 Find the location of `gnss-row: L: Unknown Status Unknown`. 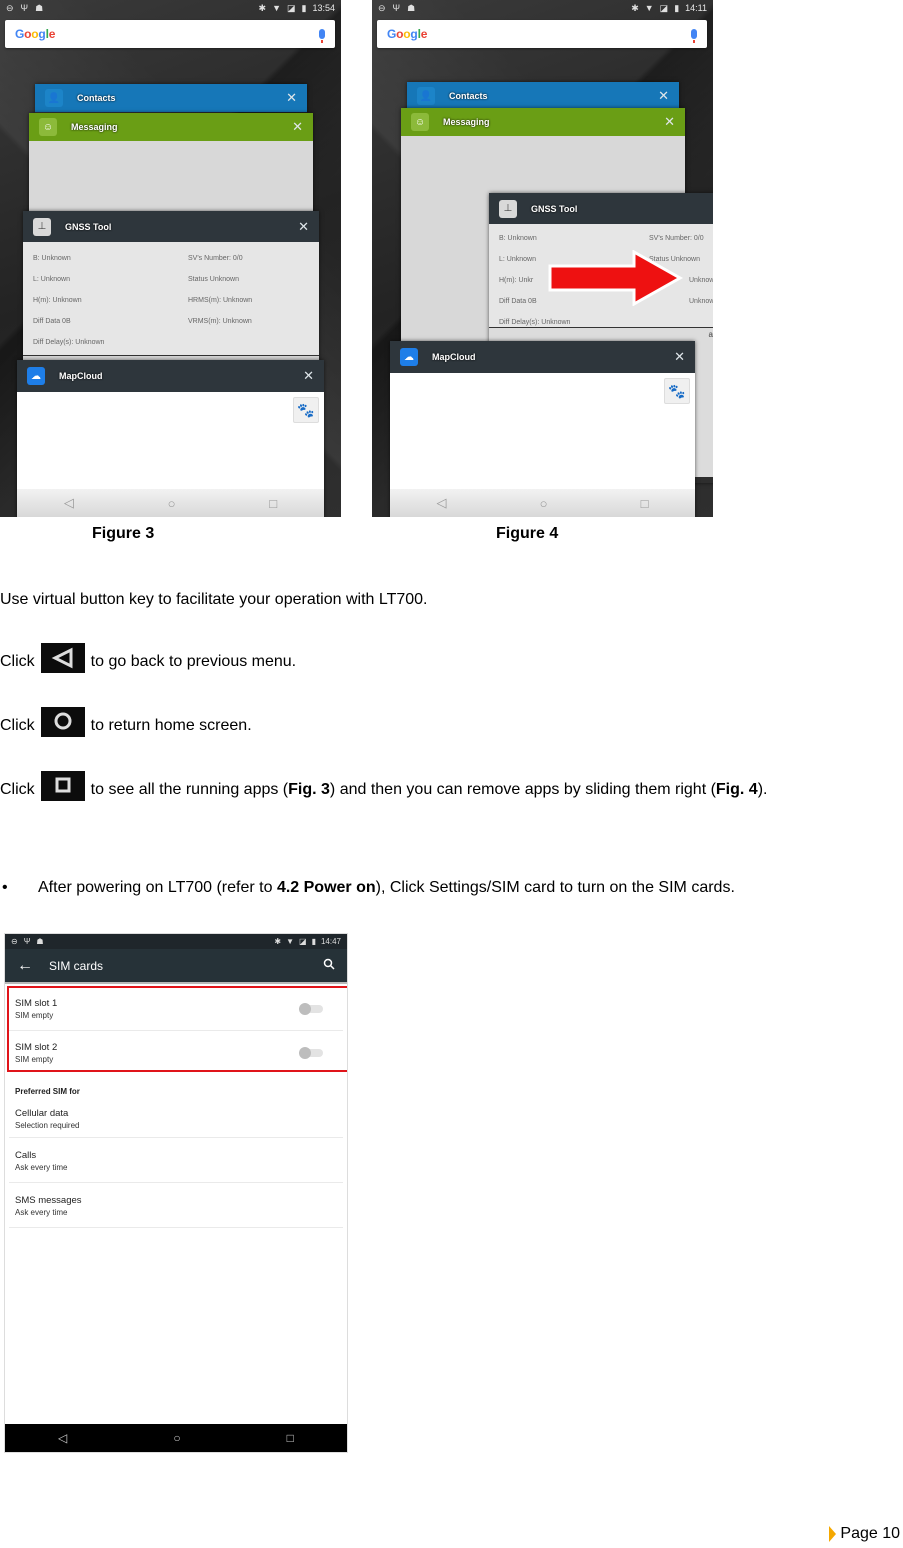

gnss-row: L: Unknown Status Unknown is located at coordinates (136, 279).